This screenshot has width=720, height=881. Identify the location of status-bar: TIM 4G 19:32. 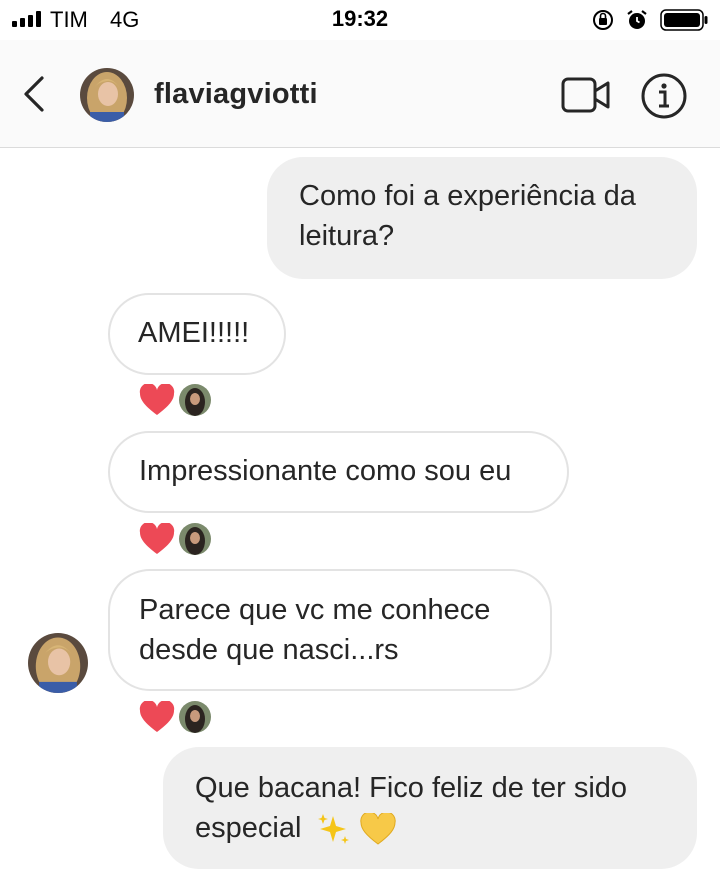
(360, 20).